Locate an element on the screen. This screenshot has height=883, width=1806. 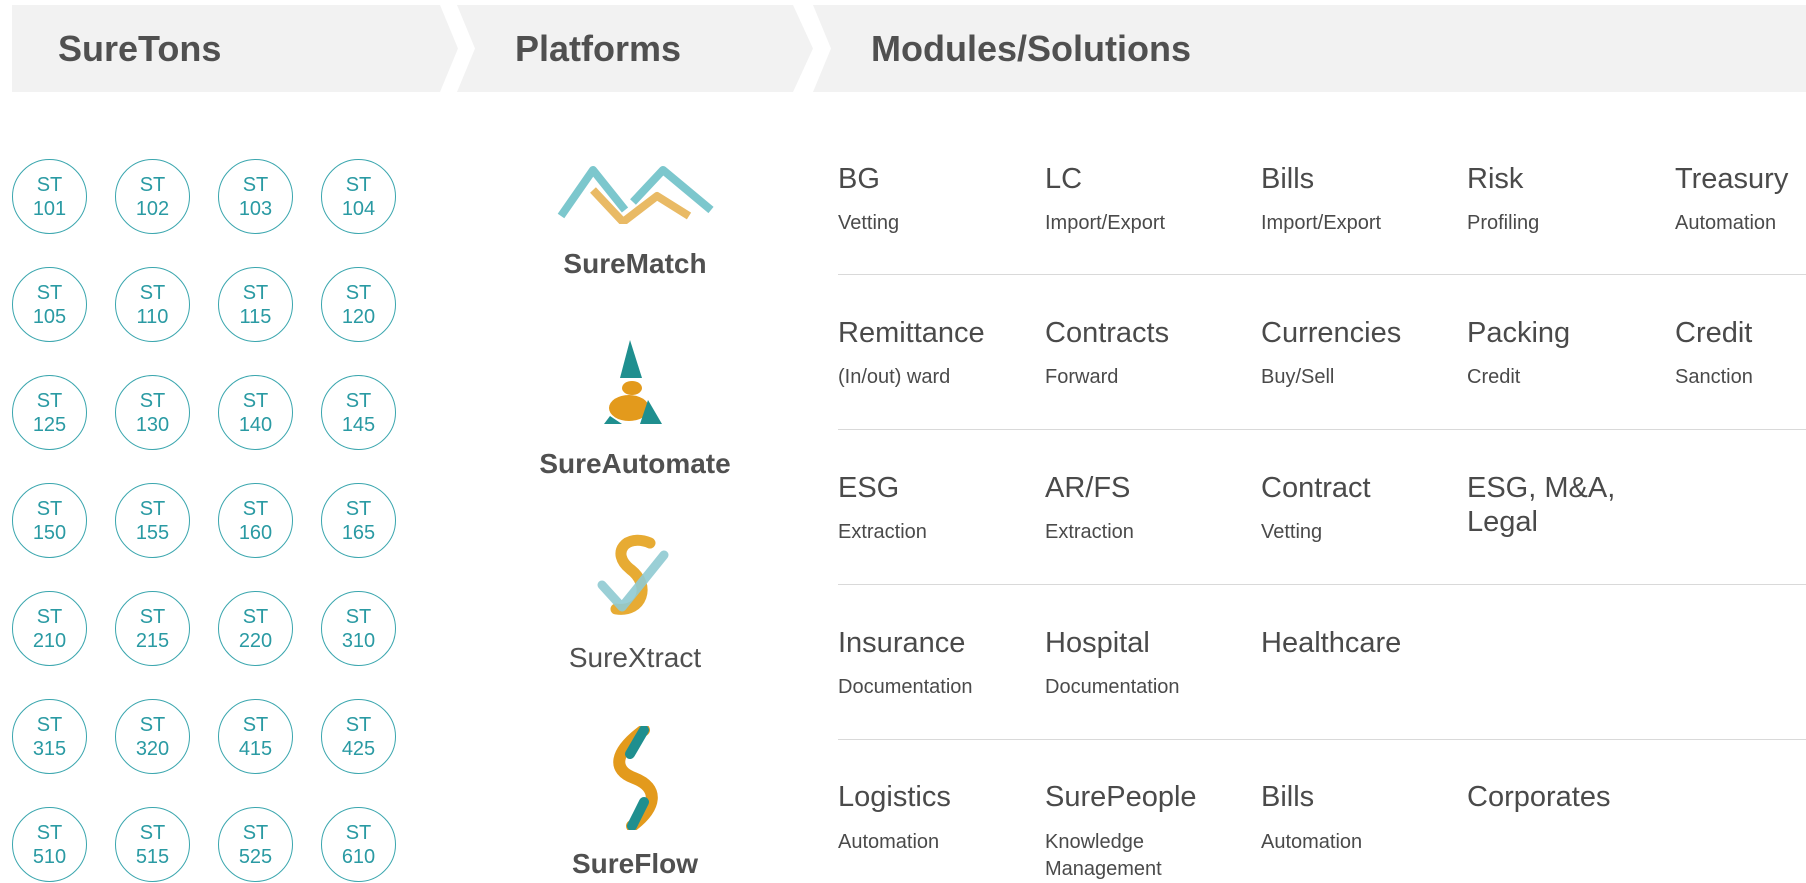
platform-name-sureautomate: SureAutomate is located at coordinates (635, 463).